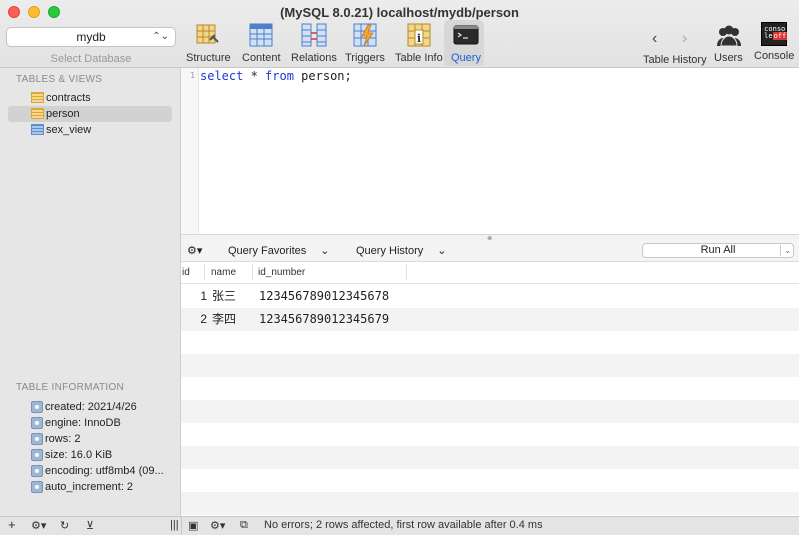 This screenshot has height=535, width=799. Describe the element at coordinates (186, 272) in the screenshot. I see `column-header-id: id` at that location.